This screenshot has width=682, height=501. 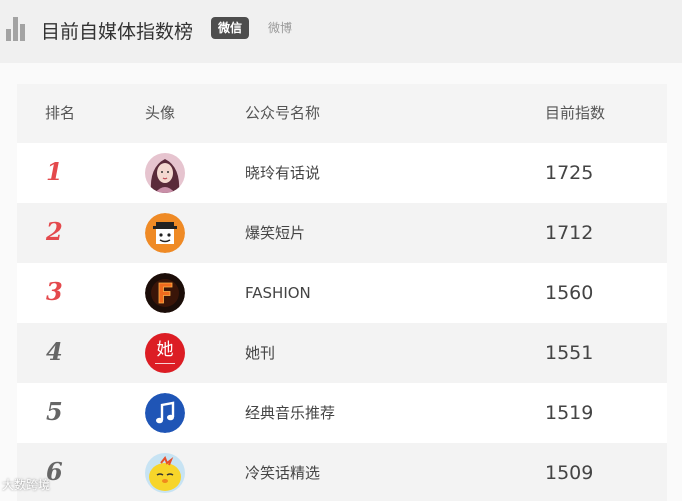 I want to click on cartoon-face-icon, so click(x=165, y=233).